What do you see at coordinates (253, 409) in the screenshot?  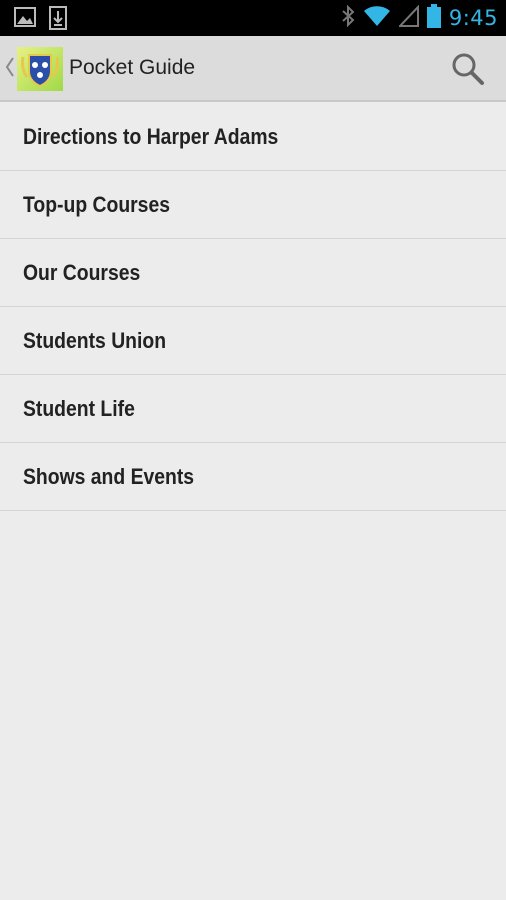 I see `list-item-student-life: Student Life` at bounding box center [253, 409].